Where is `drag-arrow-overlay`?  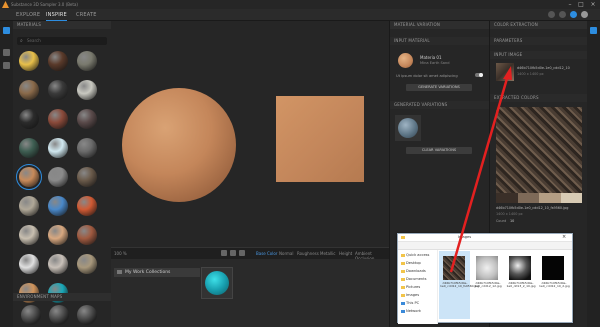 drag-arrow-overlay is located at coordinates (480, 169).